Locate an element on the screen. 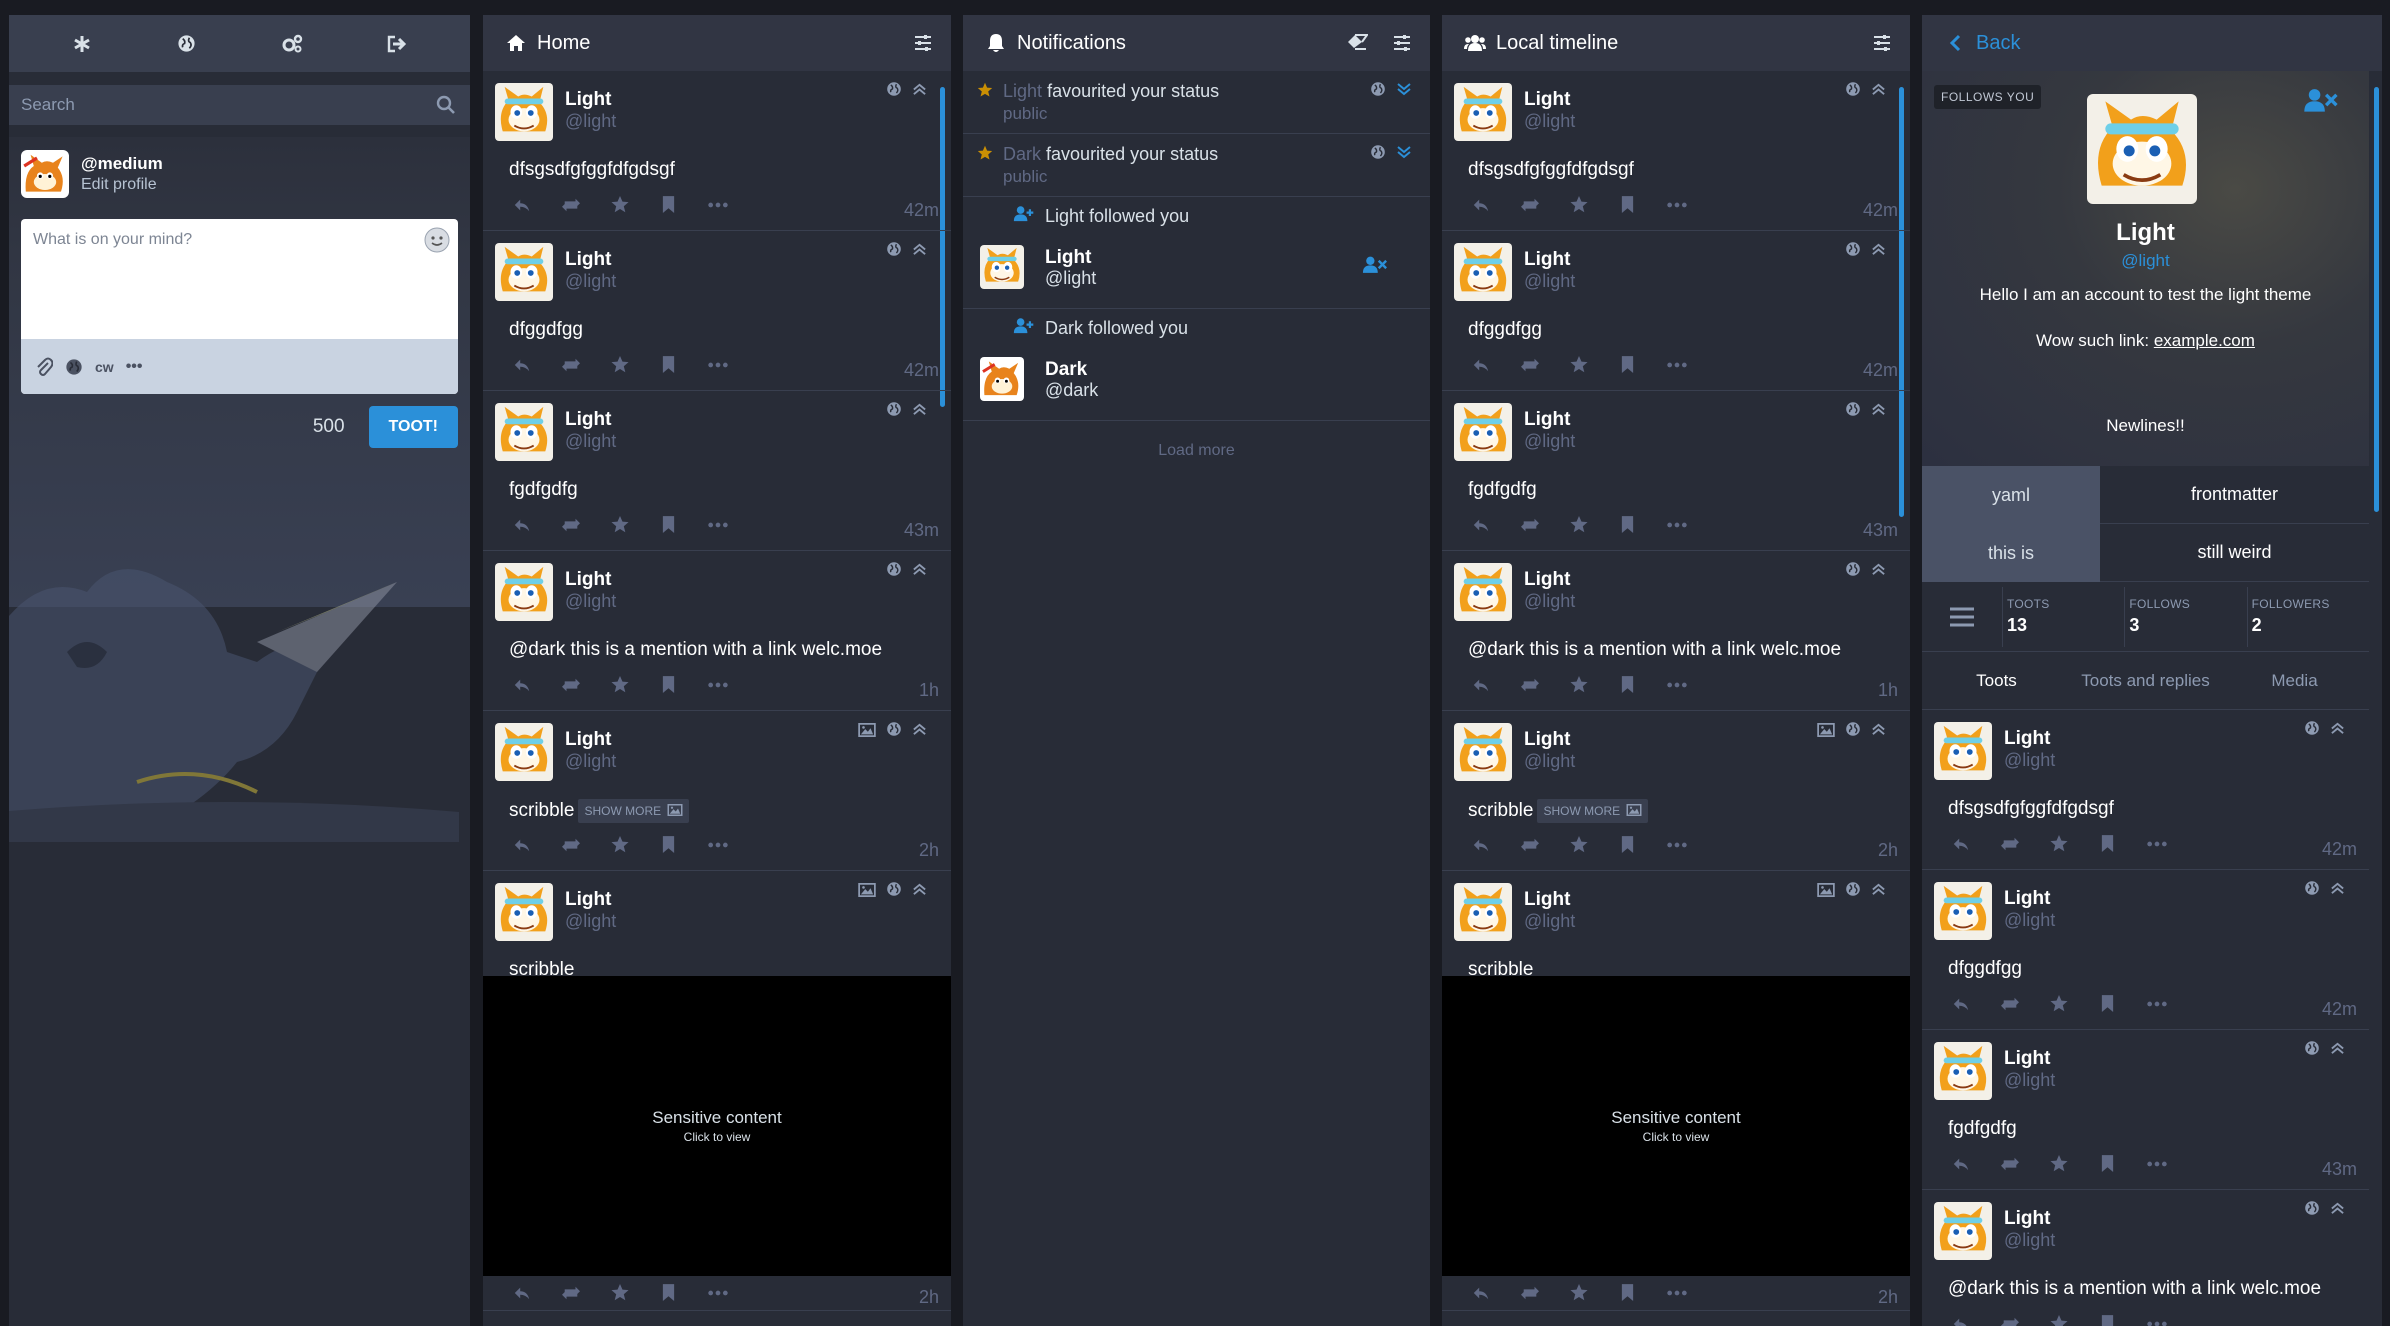  paperclip-icon is located at coordinates (44, 367).